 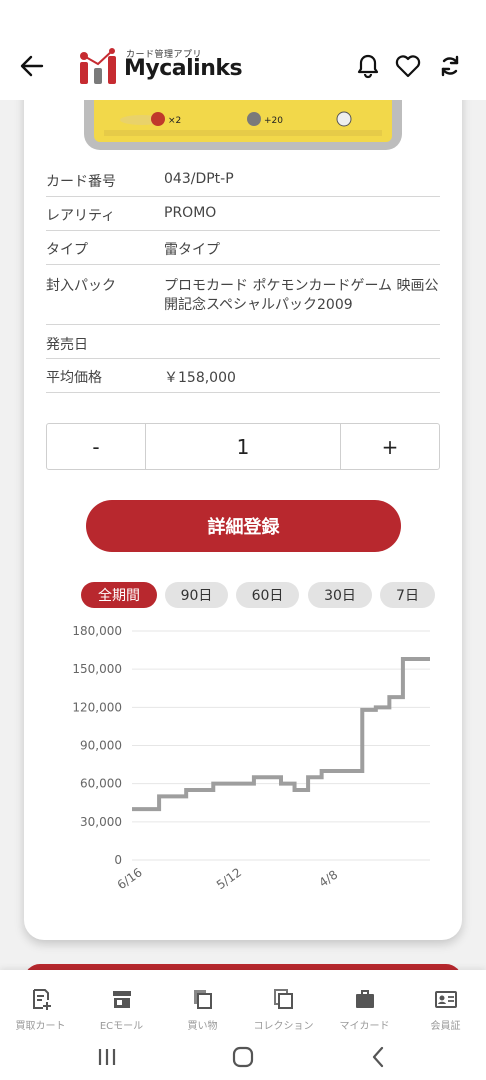 I want to click on bottom-navigation: 買取カート ECモール 買い物 コレクション マイカード 会員証, so click(x=243, y=1002).